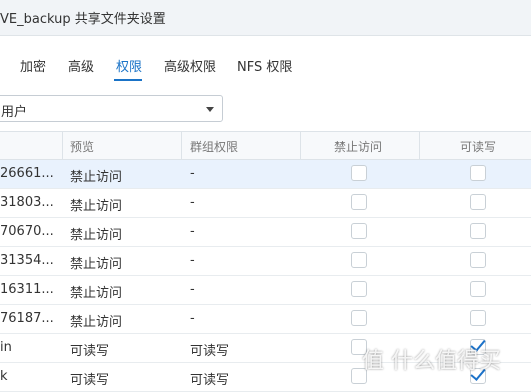 The height and width of the screenshot is (392, 531). I want to click on header-deny-access: 禁止访问, so click(358, 146).